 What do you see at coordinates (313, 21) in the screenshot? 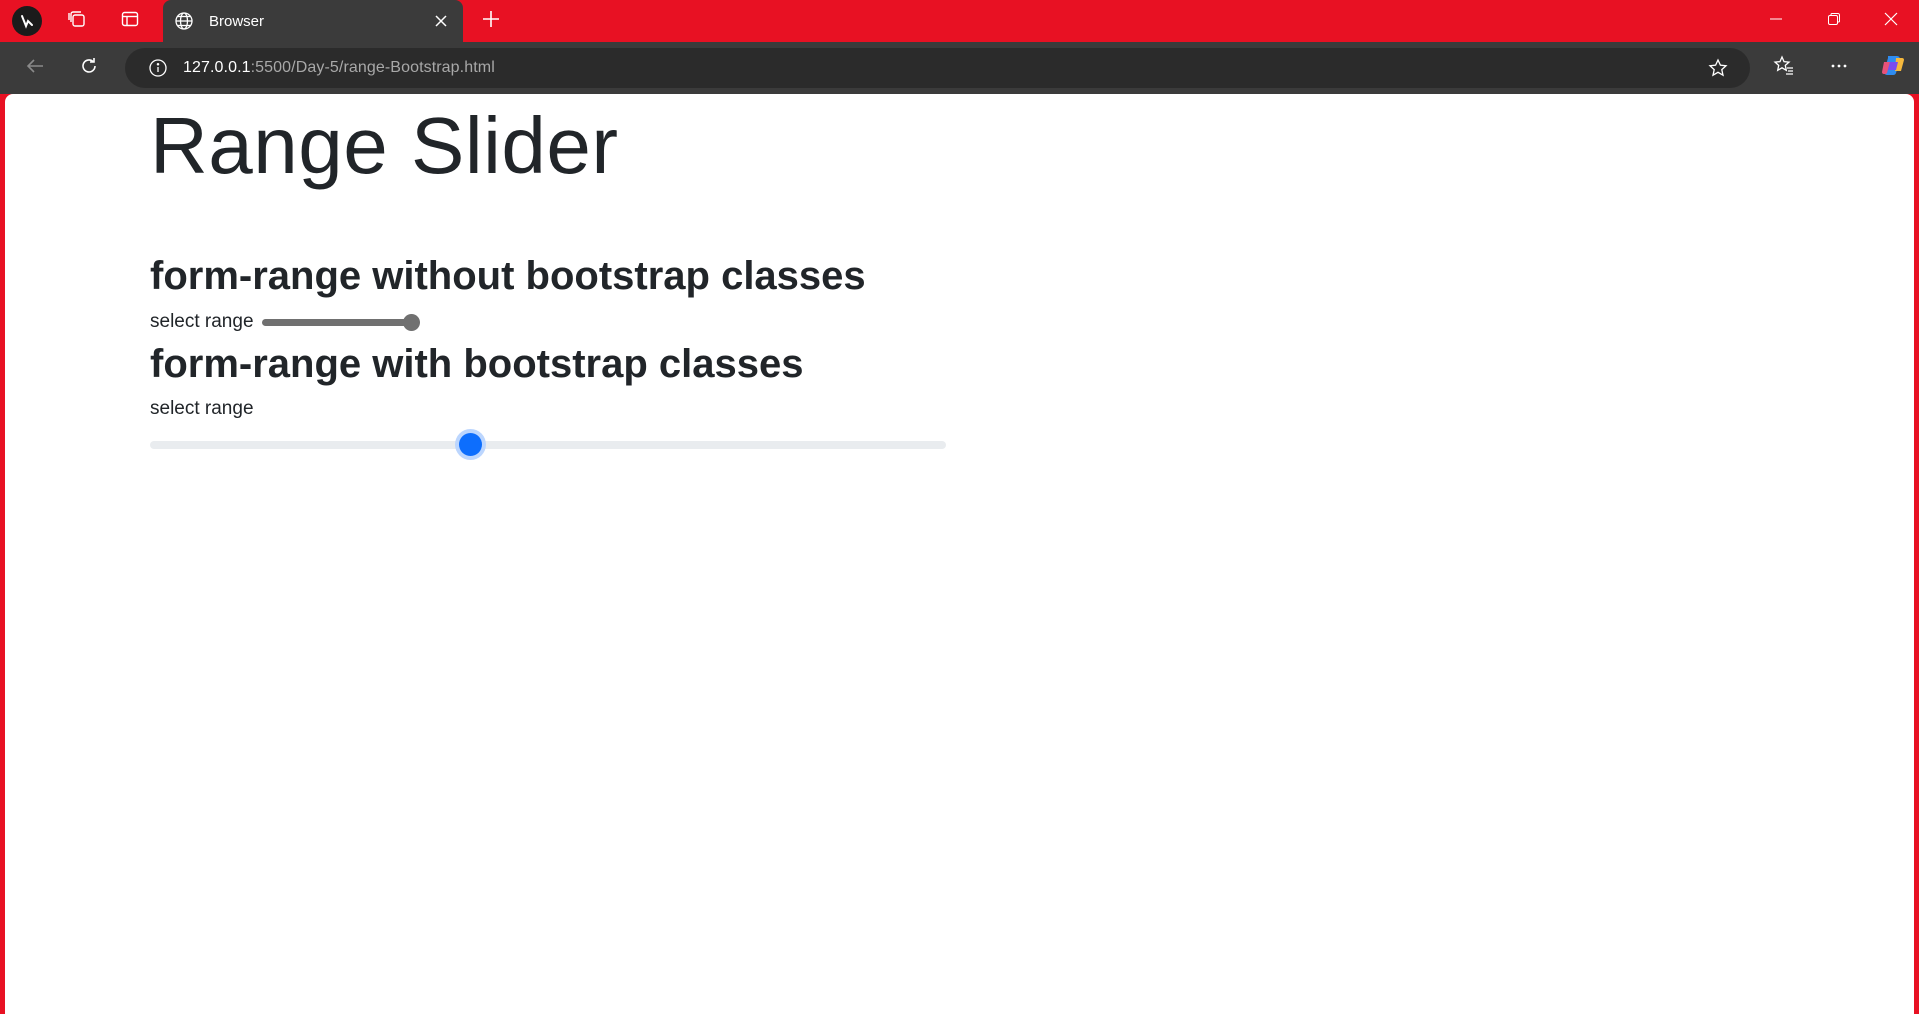
I see `tab-browser: Browser` at bounding box center [313, 21].